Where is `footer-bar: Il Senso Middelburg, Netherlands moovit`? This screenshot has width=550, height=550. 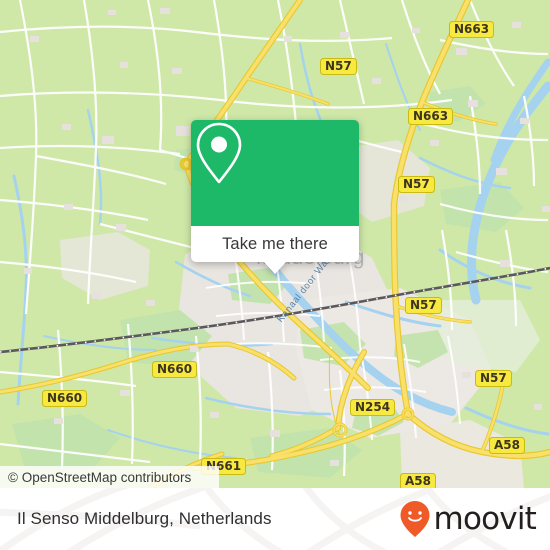 footer-bar: Il Senso Middelburg, Netherlands moovit is located at coordinates (275, 519).